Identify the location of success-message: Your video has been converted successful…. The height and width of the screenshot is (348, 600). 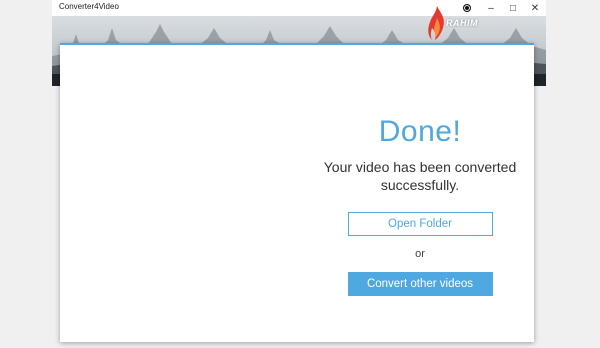
(420, 176).